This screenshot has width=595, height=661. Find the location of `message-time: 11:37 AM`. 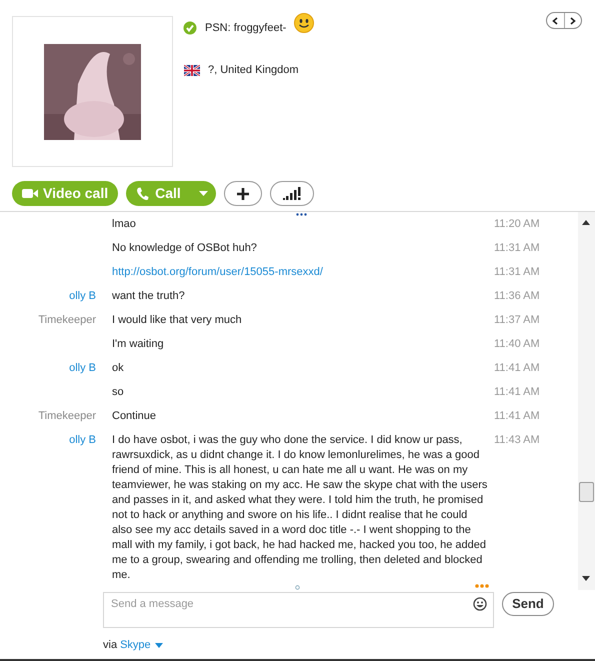

message-time: 11:37 AM is located at coordinates (517, 320).